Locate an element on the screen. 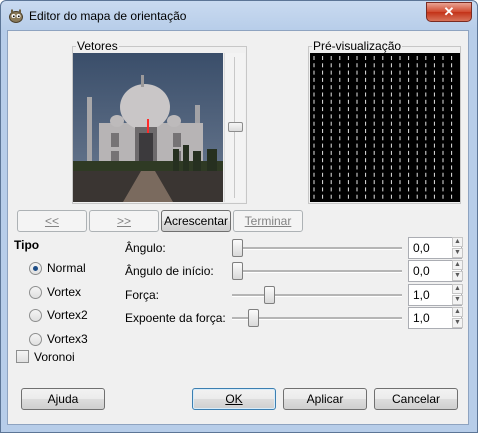  radio-vortex is located at coordinates (35, 292).